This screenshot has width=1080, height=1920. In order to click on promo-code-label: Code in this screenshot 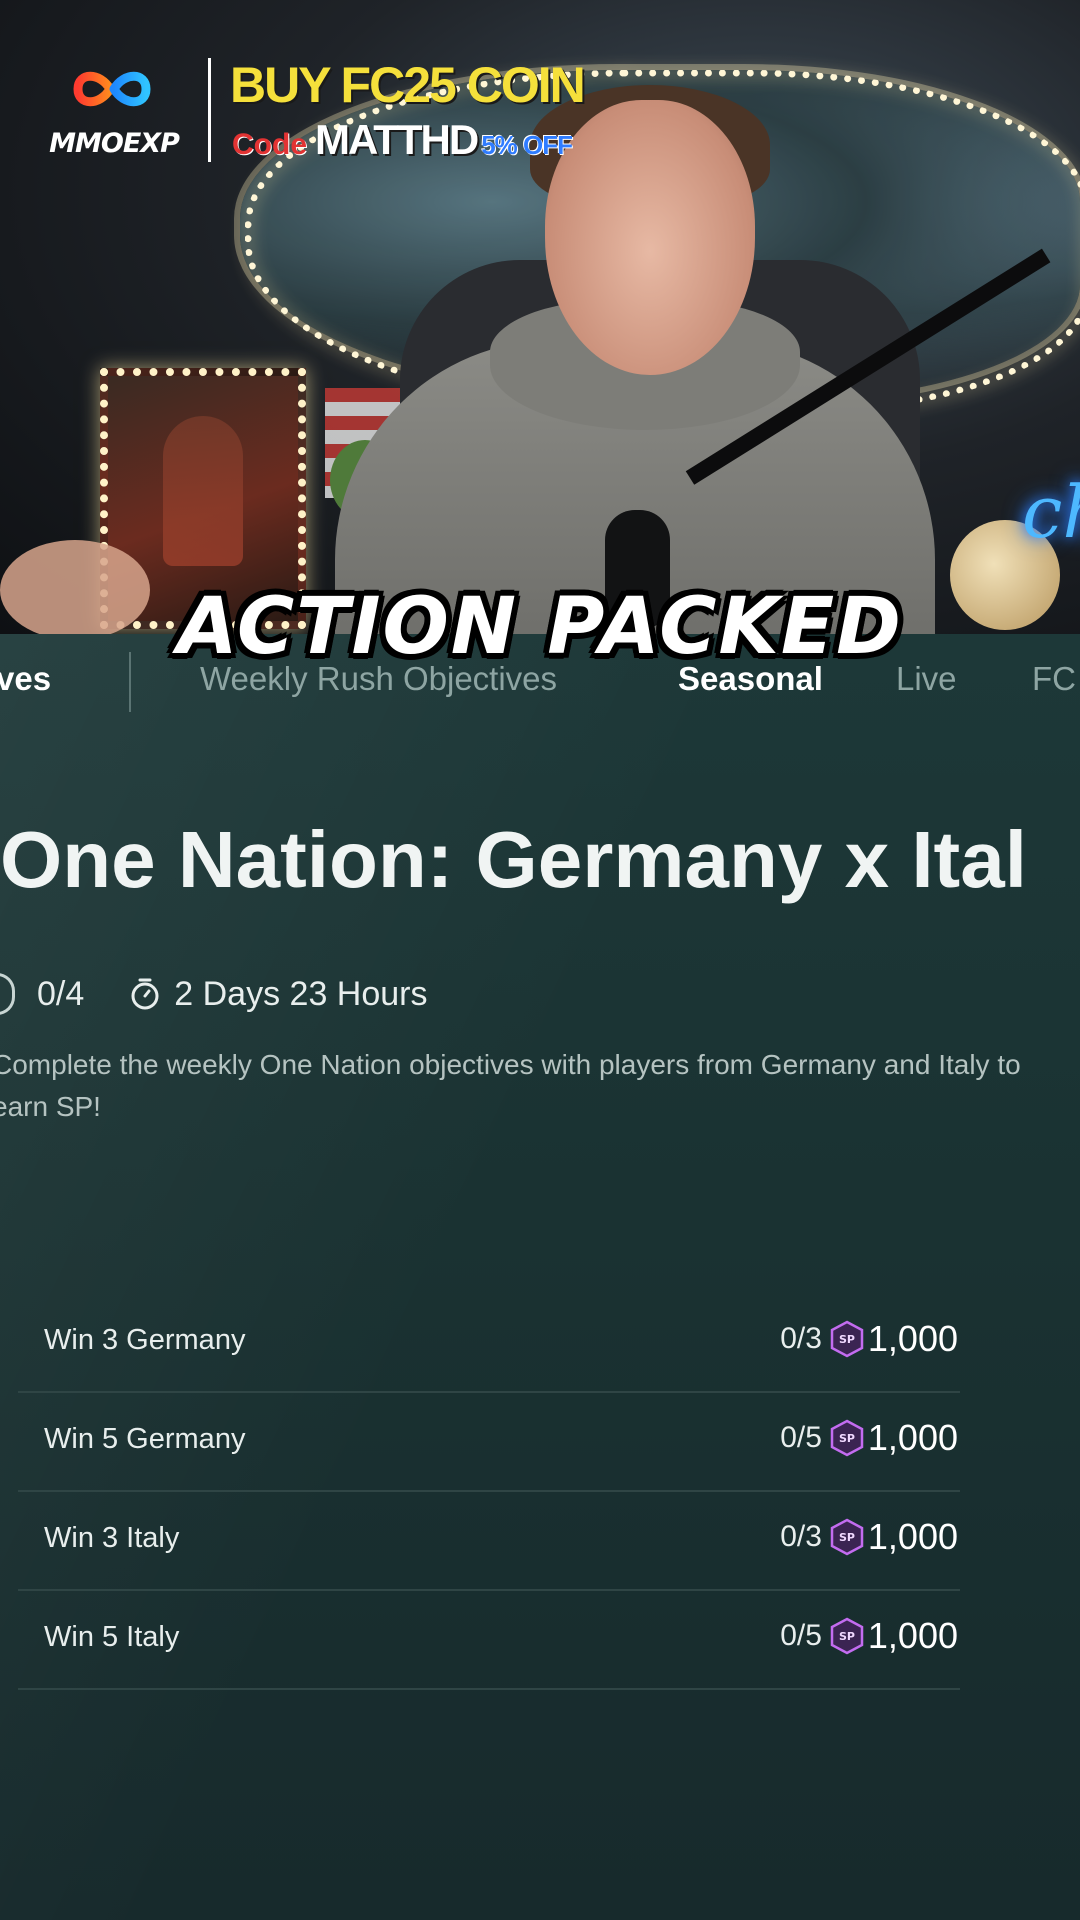, I will do `click(269, 144)`.